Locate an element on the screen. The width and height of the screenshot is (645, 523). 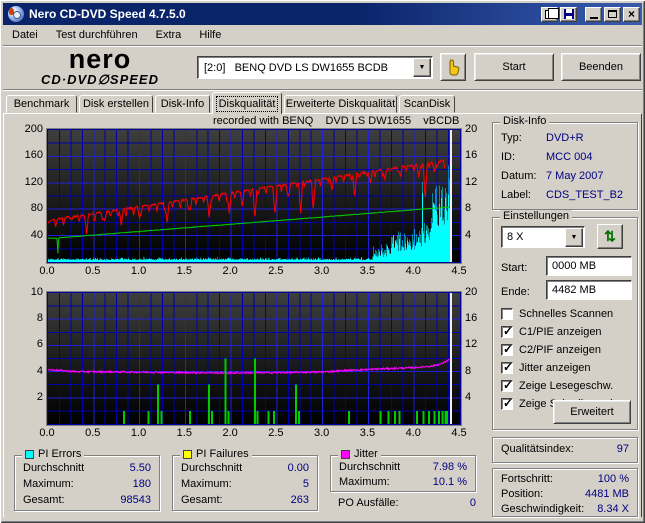
close-icon: × is located at coordinates (631, 14).